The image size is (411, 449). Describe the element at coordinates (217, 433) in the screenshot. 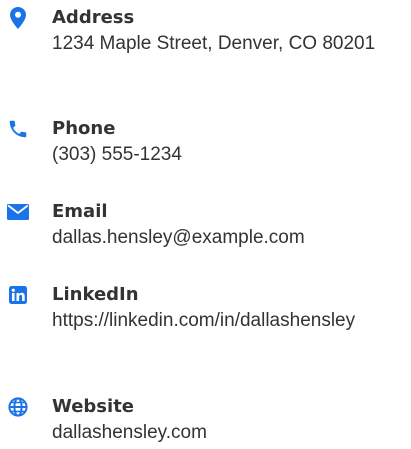

I see `website-value: dallashensley.com` at that location.